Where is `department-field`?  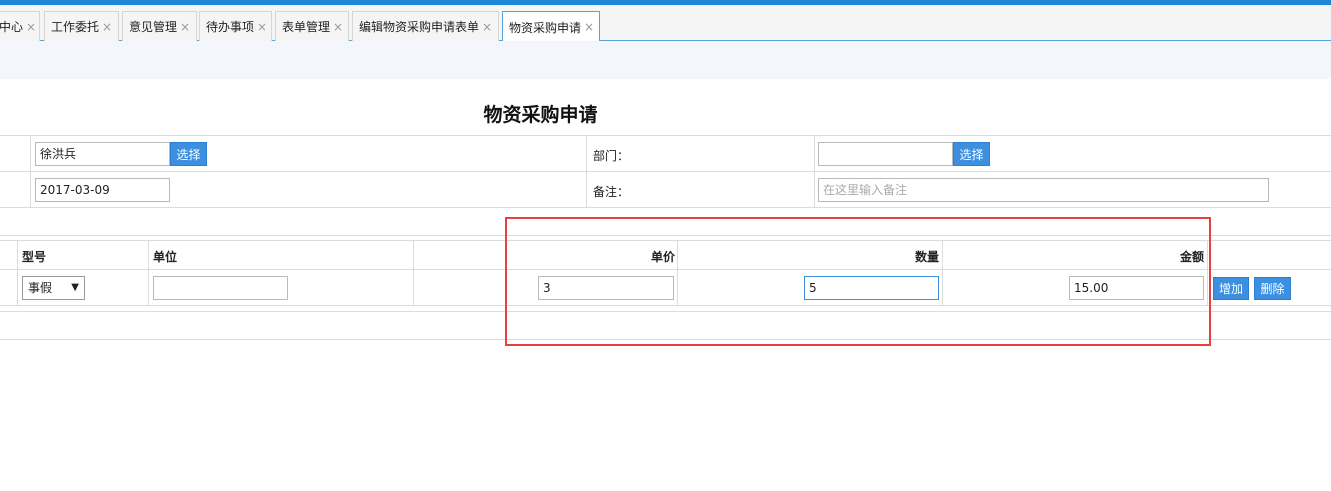
department-field is located at coordinates (885, 154).